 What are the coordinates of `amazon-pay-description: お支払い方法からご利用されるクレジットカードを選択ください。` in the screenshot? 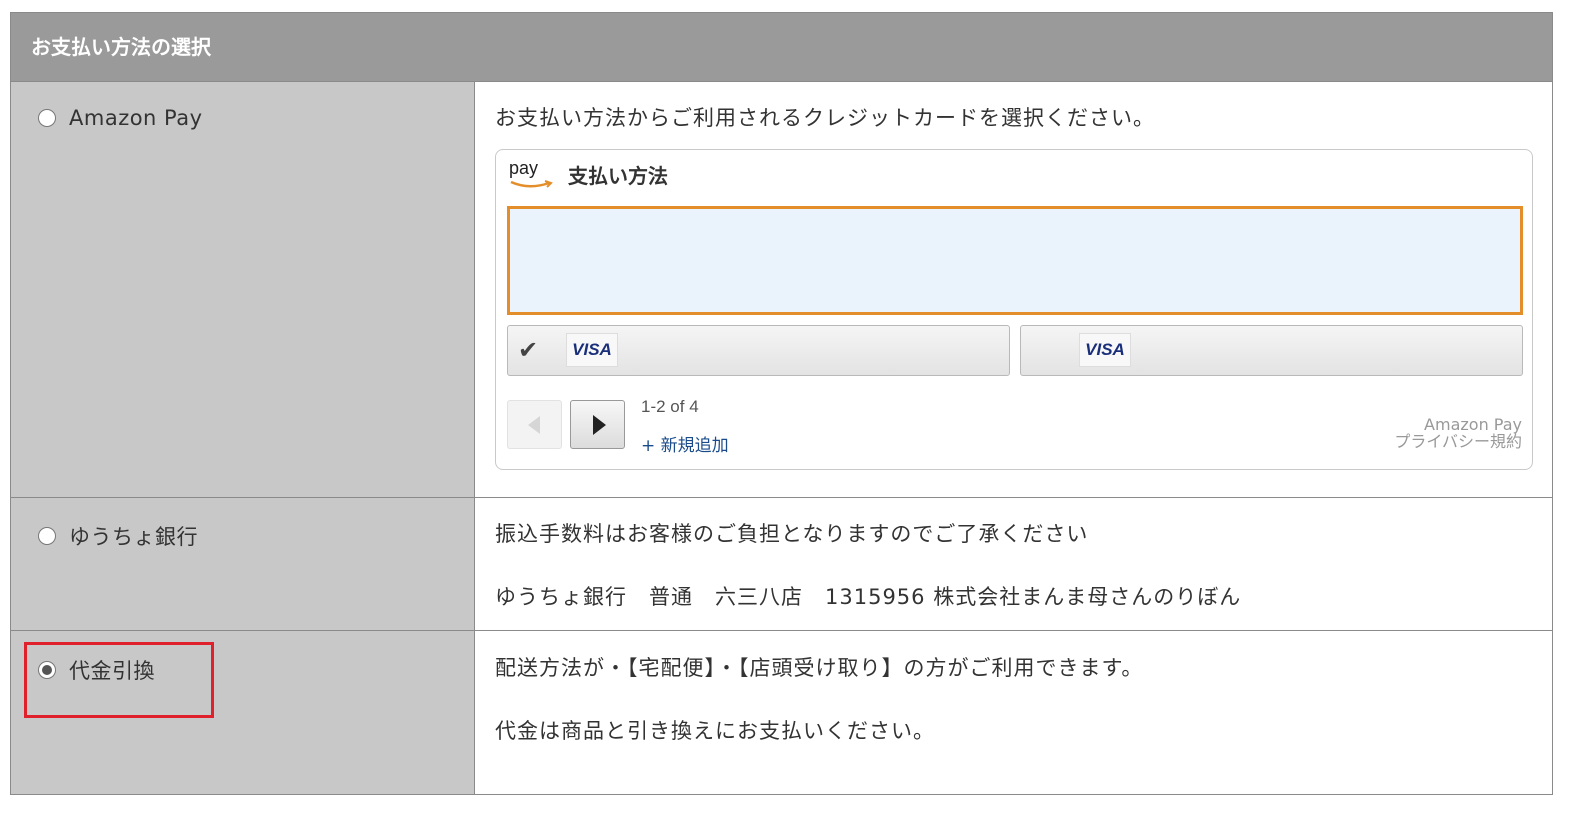 It's located at (825, 118).